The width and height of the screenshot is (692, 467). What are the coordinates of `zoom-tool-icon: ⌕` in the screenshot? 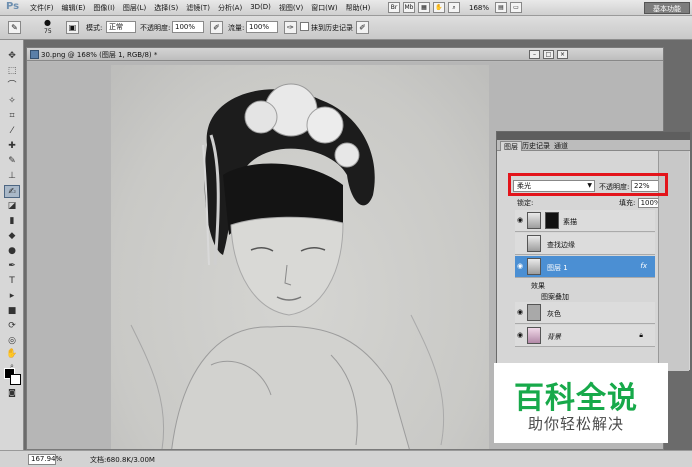 It's located at (454, 7).